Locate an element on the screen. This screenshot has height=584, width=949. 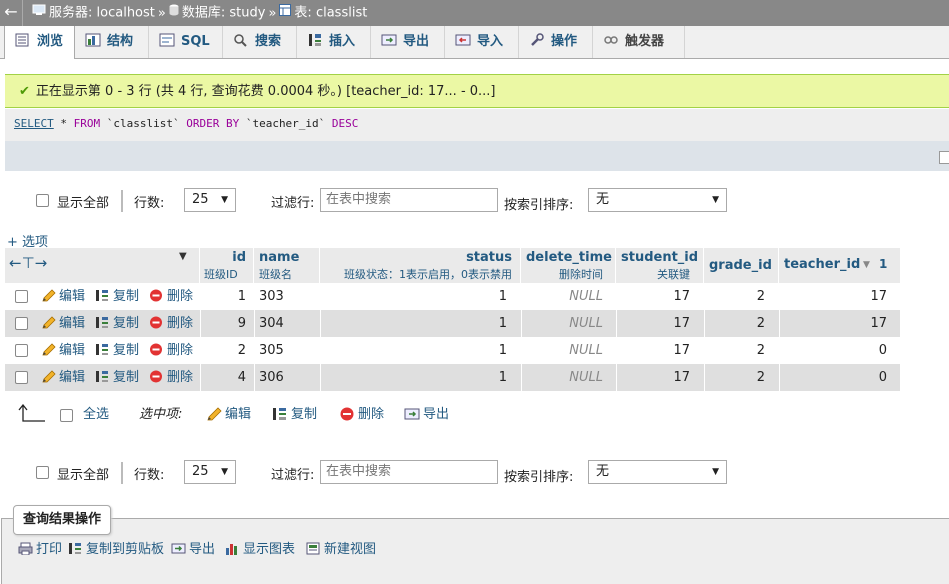
breadcrumb-table-label: 表: is located at coordinates (303, 13).